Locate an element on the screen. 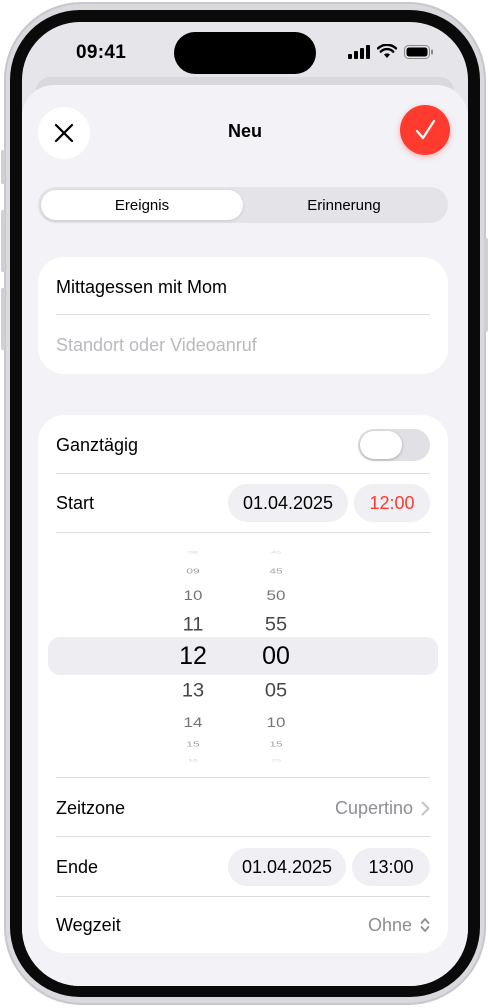 Image resolution: width=489 pixels, height=1008 pixels. chevron-updown-icon is located at coordinates (425, 925).